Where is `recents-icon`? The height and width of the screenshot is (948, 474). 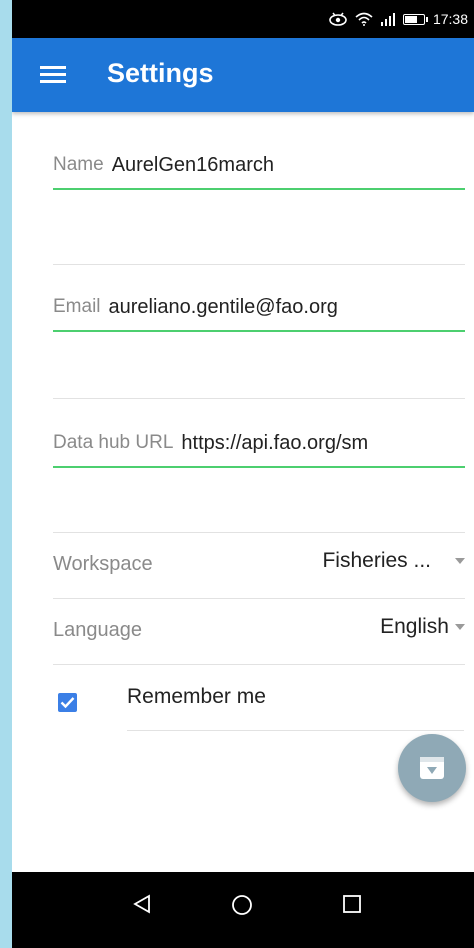
recents-icon is located at coordinates (352, 904).